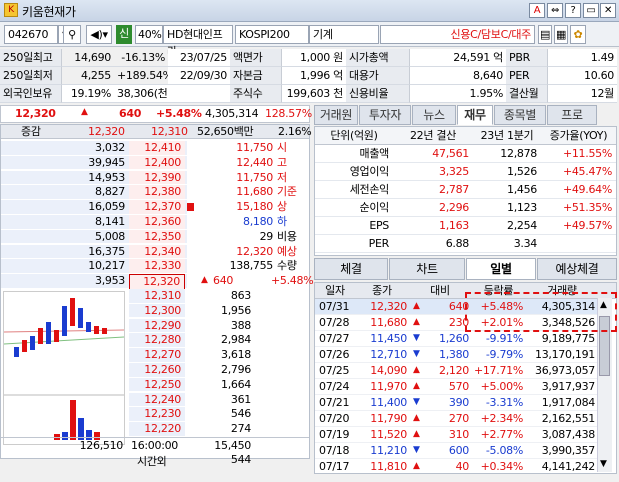 This screenshot has width=619, height=482. Describe the element at coordinates (157, 310) in the screenshot. I see `bid-price: 12,300` at that location.